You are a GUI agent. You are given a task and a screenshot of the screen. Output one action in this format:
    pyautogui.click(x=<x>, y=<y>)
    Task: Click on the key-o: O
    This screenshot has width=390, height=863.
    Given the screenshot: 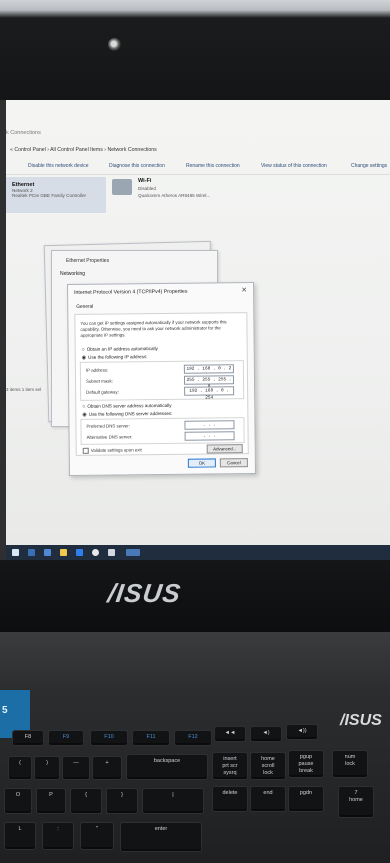 What is the action you would take?
    pyautogui.click(x=18, y=801)
    